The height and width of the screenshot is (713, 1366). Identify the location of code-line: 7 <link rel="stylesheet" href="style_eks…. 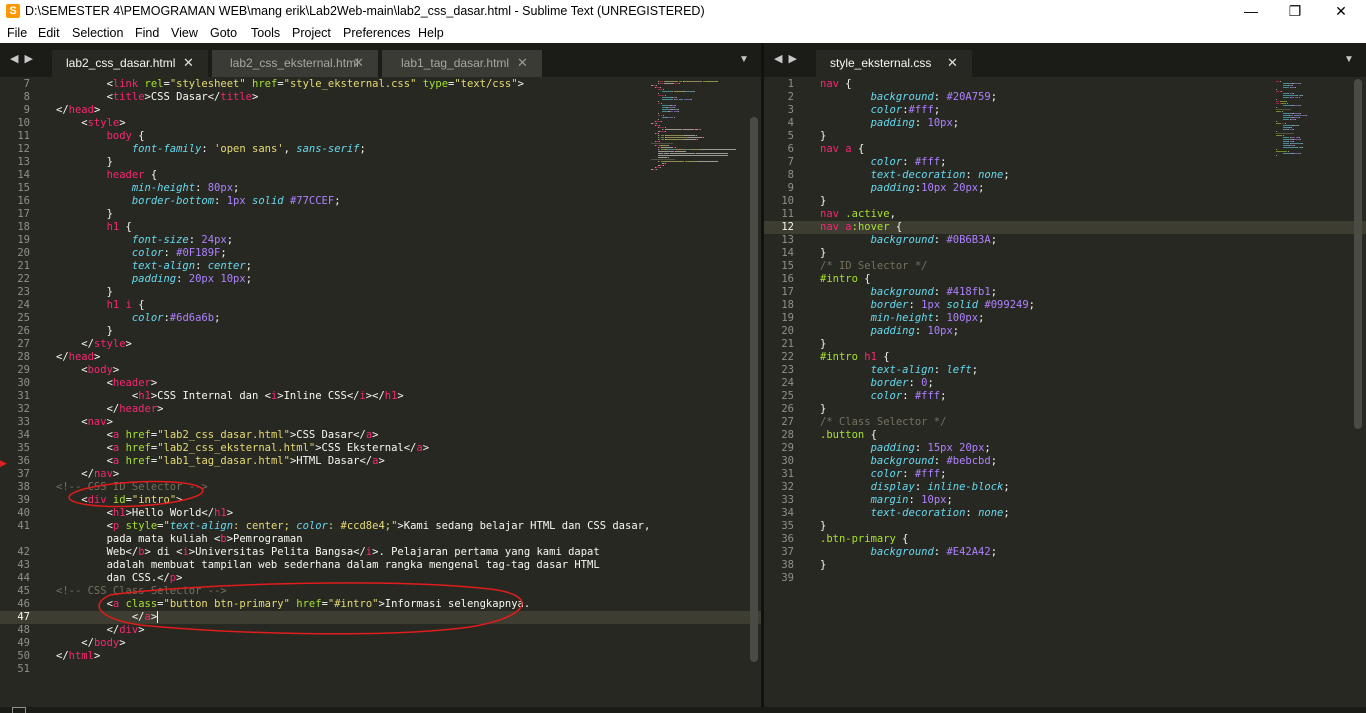
(380, 84).